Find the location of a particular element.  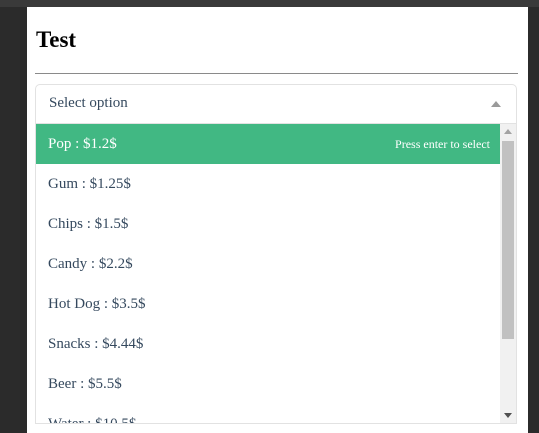

option-chips: Chips : $1.5$ is located at coordinates (269, 224).